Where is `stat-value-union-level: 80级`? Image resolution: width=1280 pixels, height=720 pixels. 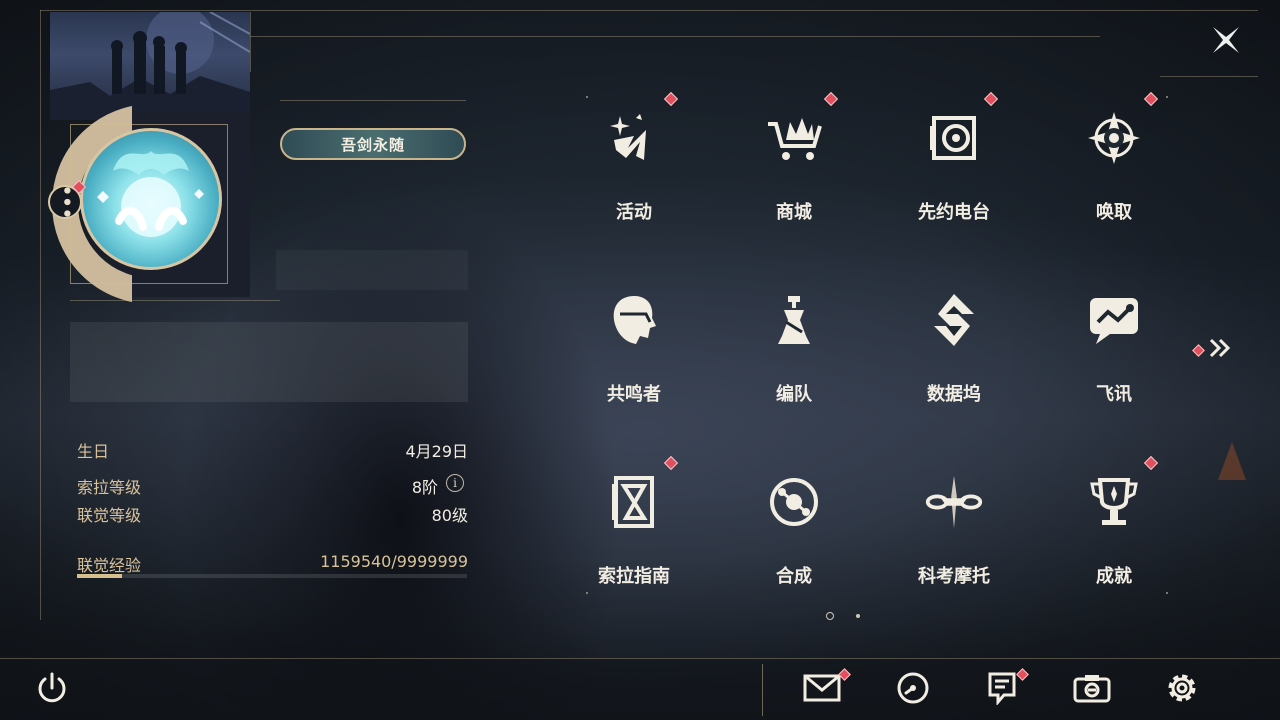 stat-value-union-level: 80级 is located at coordinates (449, 515).